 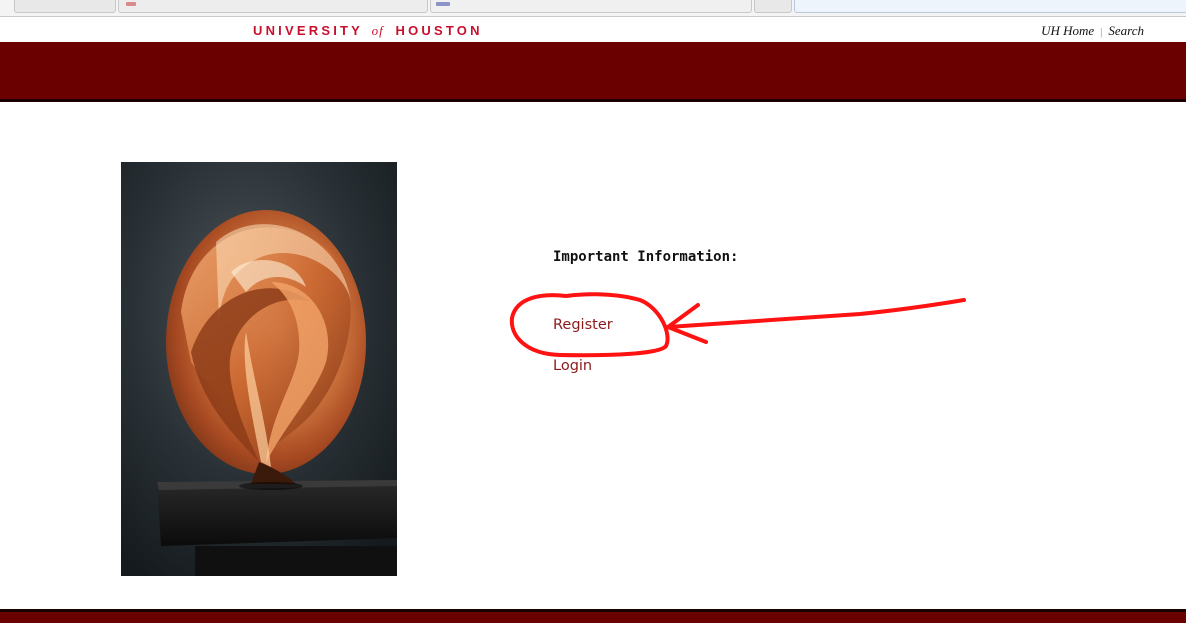 I want to click on browser-tab-active, so click(x=990, y=6).